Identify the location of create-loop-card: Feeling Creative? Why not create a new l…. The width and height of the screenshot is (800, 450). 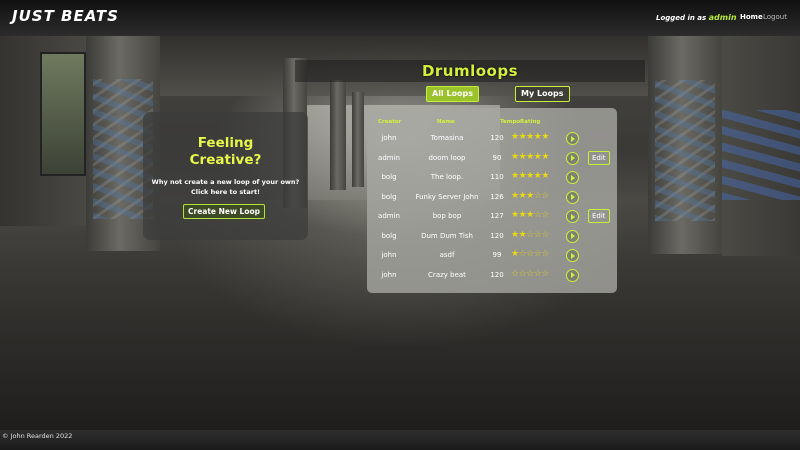
(225, 176).